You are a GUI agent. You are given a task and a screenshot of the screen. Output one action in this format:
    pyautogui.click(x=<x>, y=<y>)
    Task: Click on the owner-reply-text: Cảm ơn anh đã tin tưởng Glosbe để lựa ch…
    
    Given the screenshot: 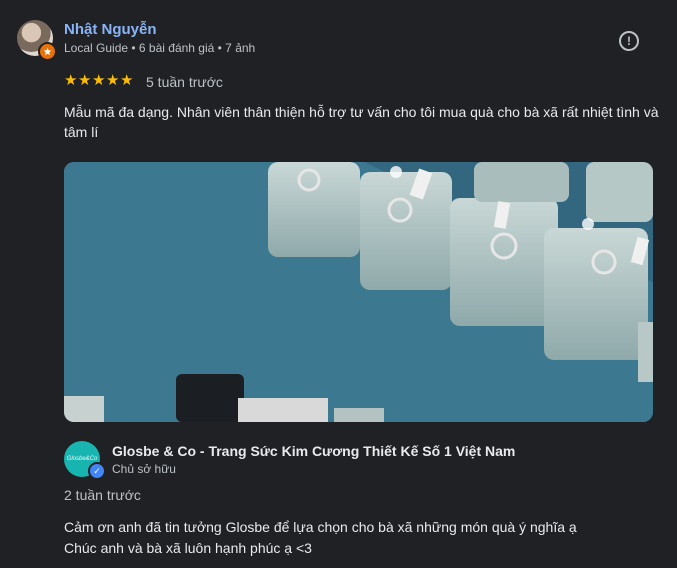 What is the action you would take?
    pyautogui.click(x=364, y=538)
    